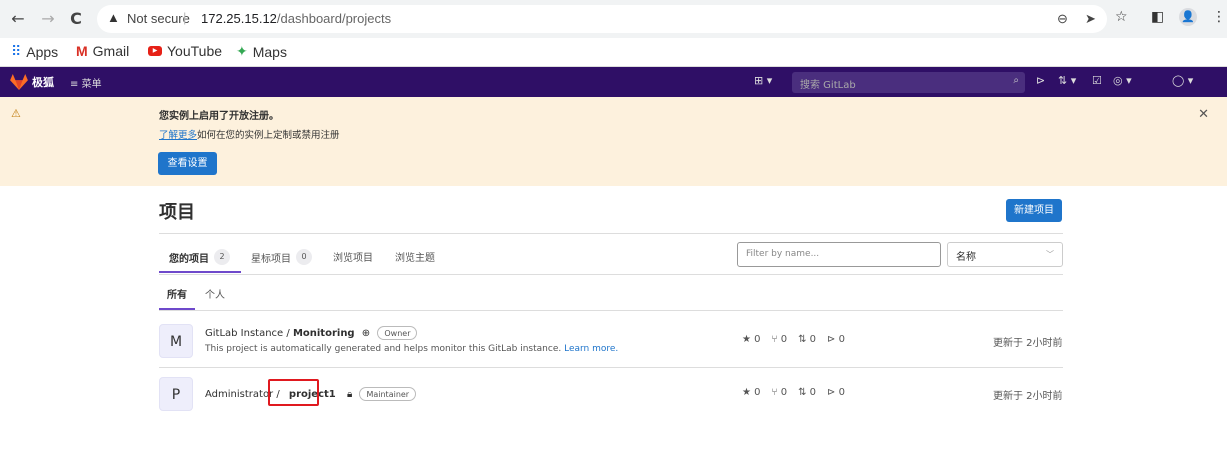 The height and width of the screenshot is (475, 1227). What do you see at coordinates (828, 85) in the screenshot?
I see `search-placeholder: 搜索 GitLab` at bounding box center [828, 85].